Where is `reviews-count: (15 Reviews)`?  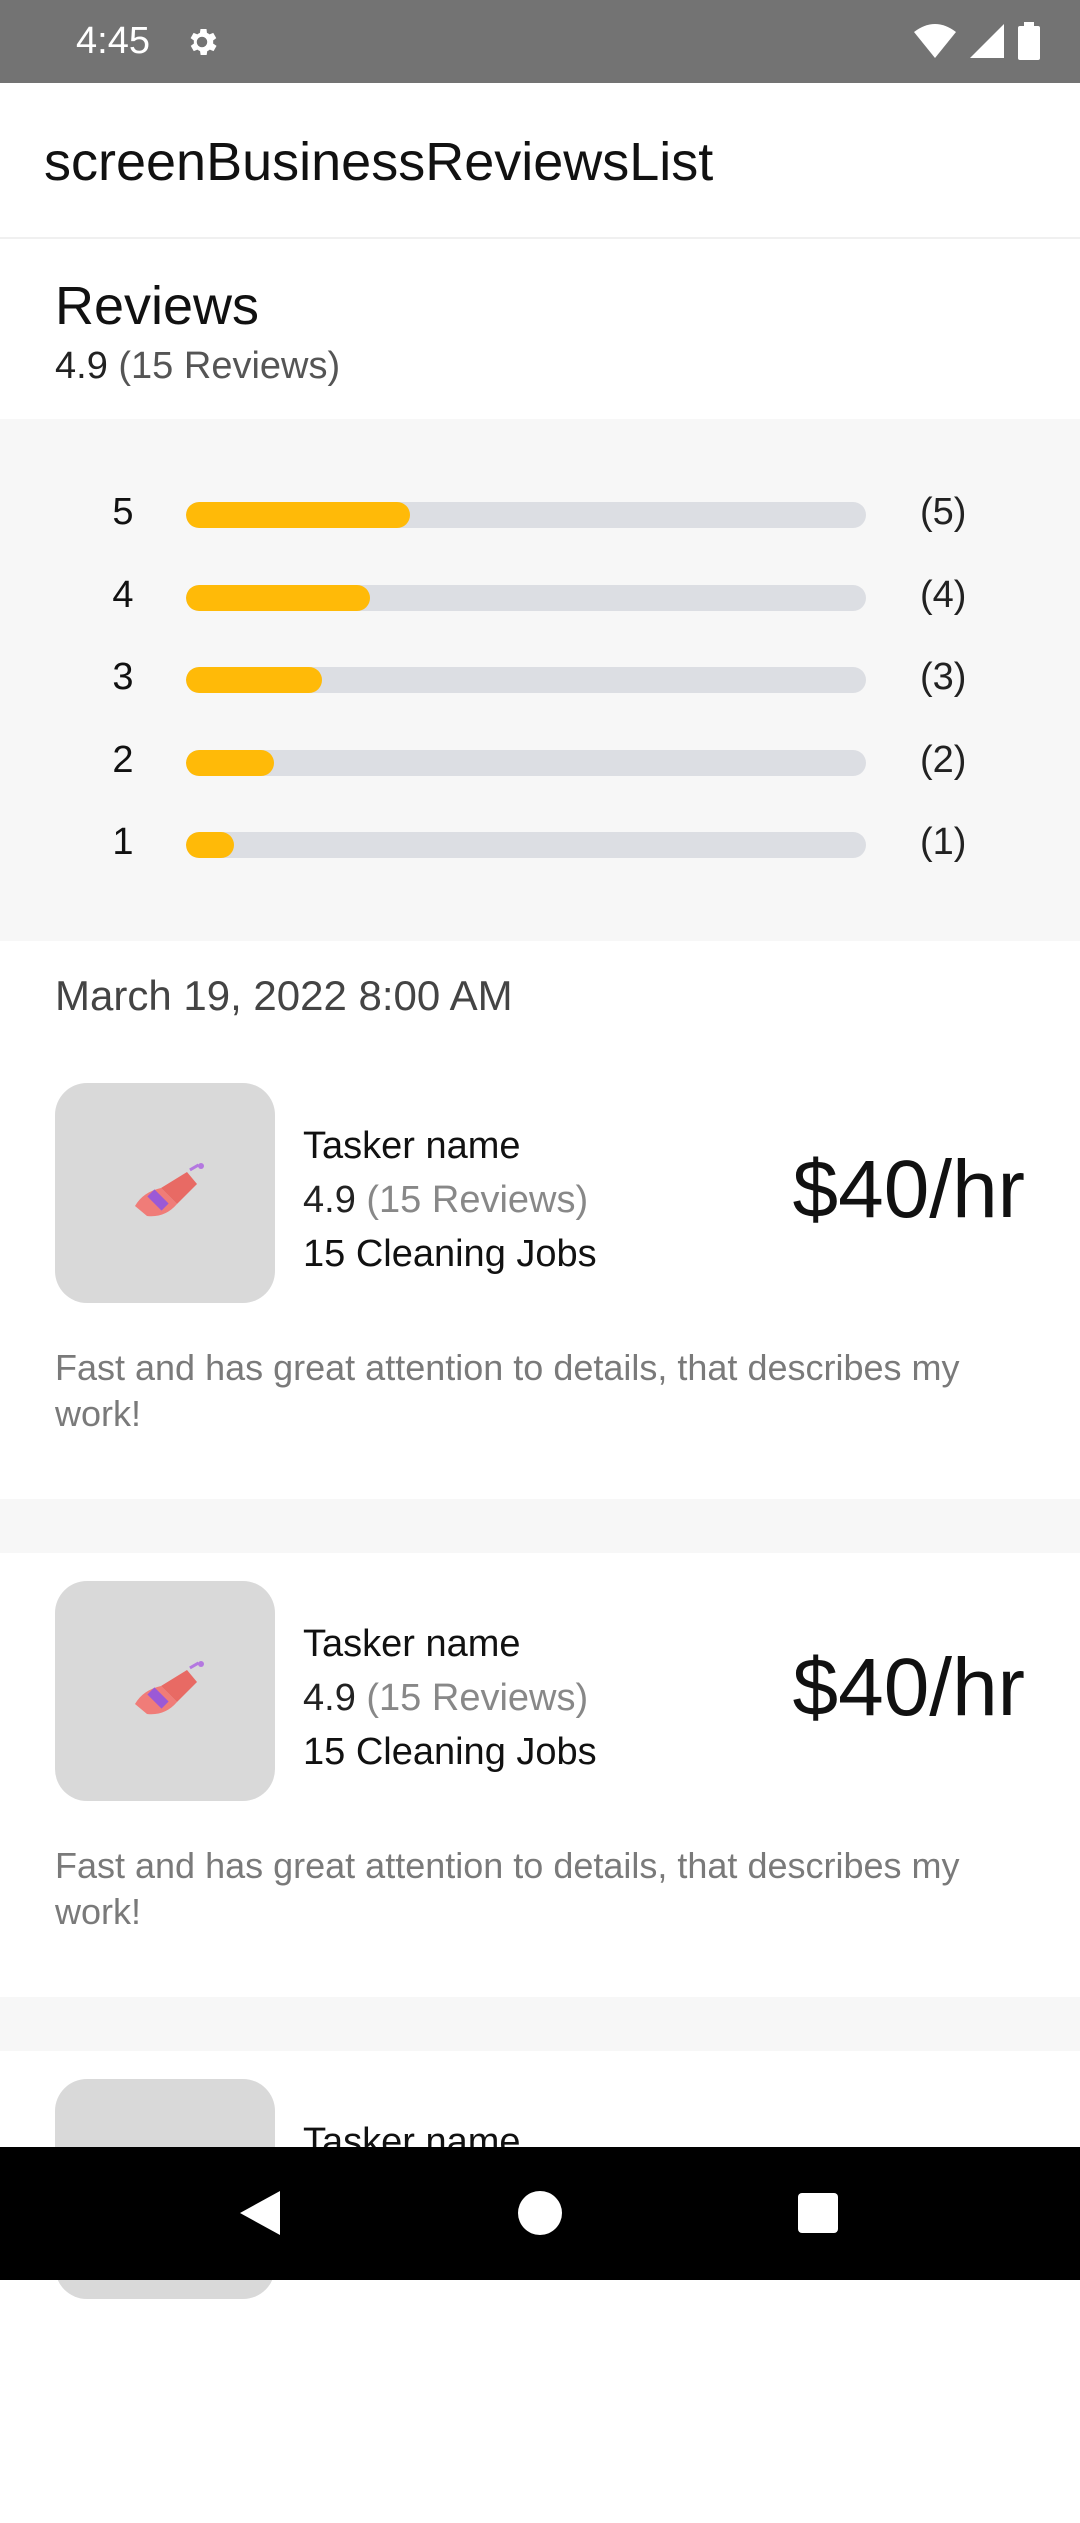
reviews-count: (15 Reviews) is located at coordinates (229, 366).